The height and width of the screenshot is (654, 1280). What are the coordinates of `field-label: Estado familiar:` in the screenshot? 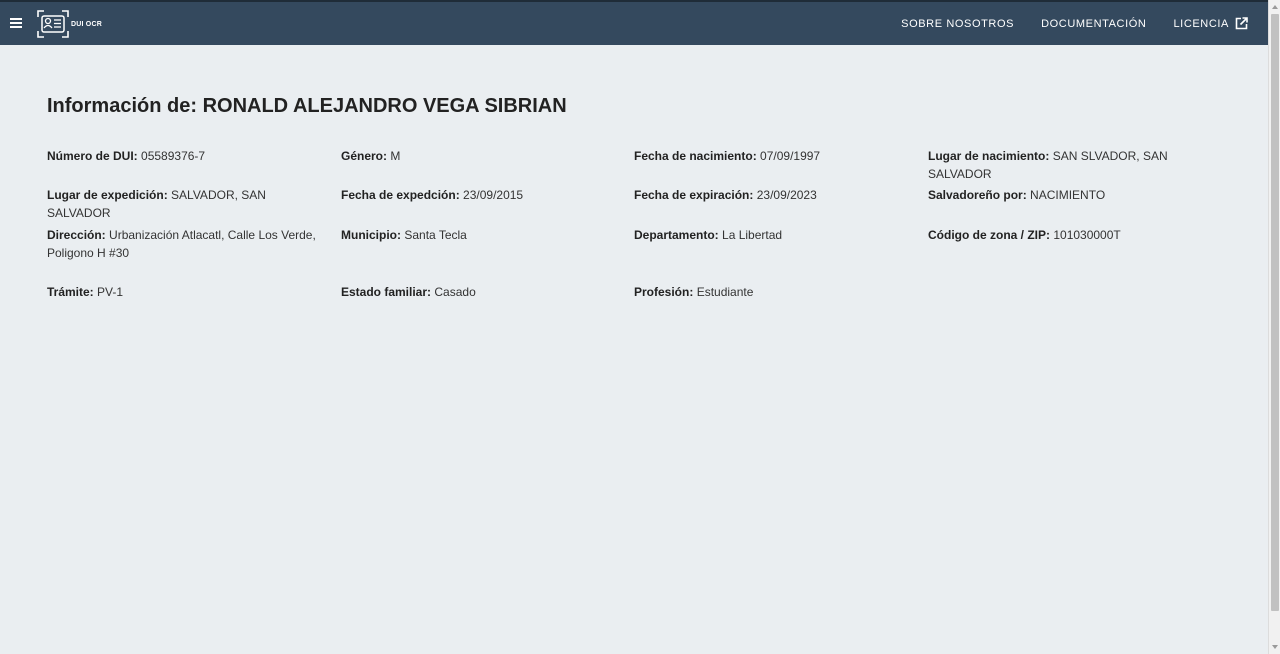 It's located at (386, 292).